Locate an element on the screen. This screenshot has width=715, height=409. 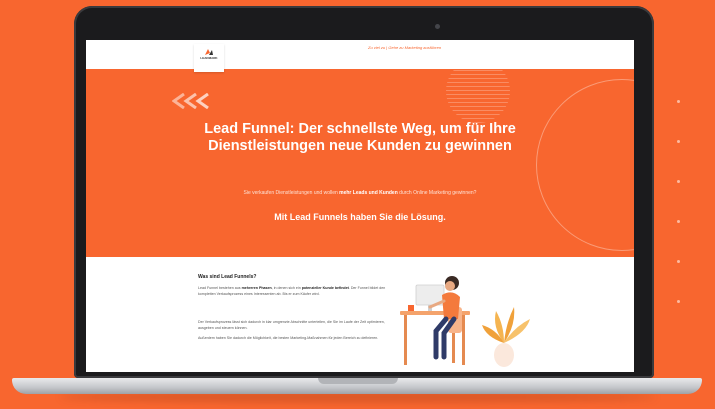
hero-subtitle-text-end: durch Online Marketing gewinnen? is located at coordinates (437, 193).